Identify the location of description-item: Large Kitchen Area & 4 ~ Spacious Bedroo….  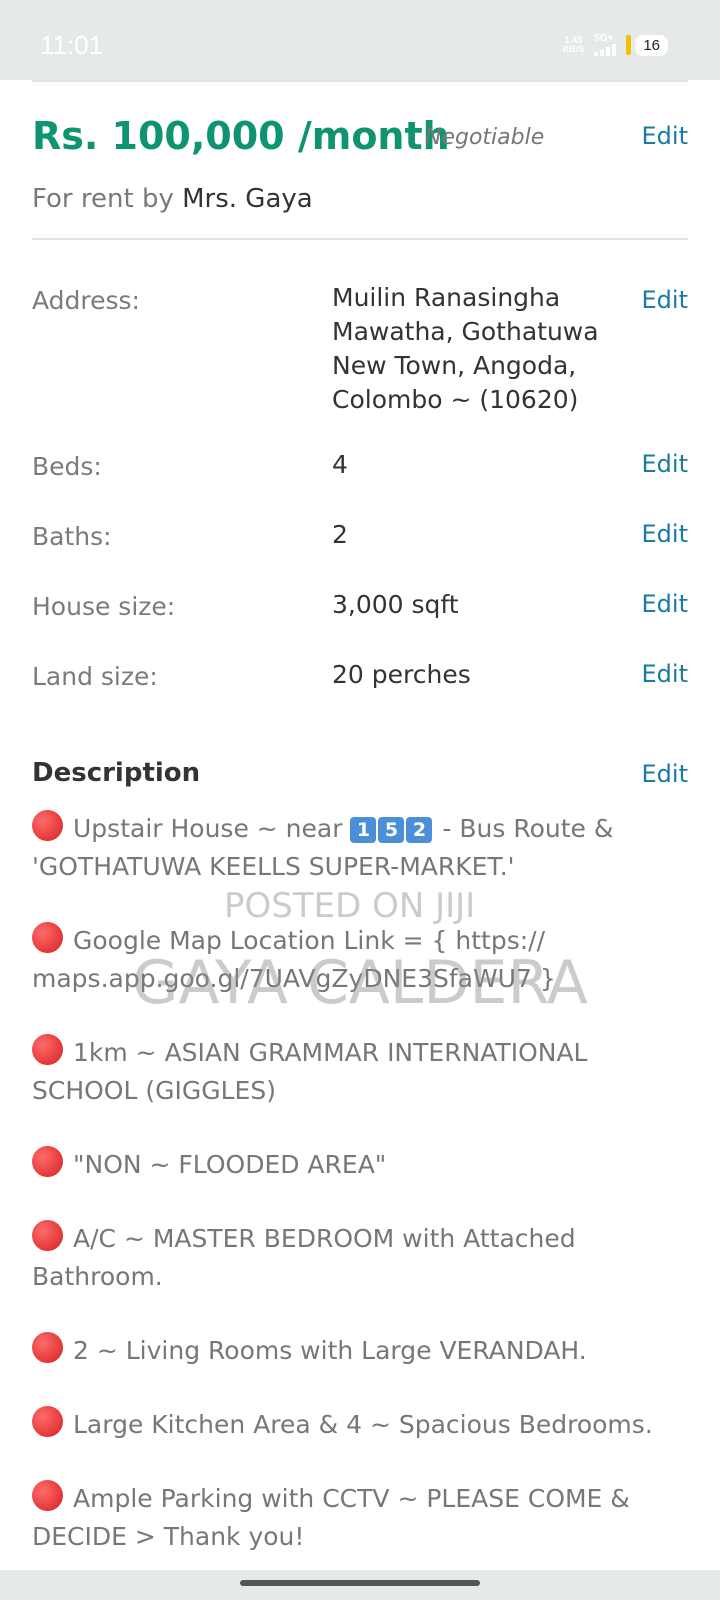
(360, 1425).